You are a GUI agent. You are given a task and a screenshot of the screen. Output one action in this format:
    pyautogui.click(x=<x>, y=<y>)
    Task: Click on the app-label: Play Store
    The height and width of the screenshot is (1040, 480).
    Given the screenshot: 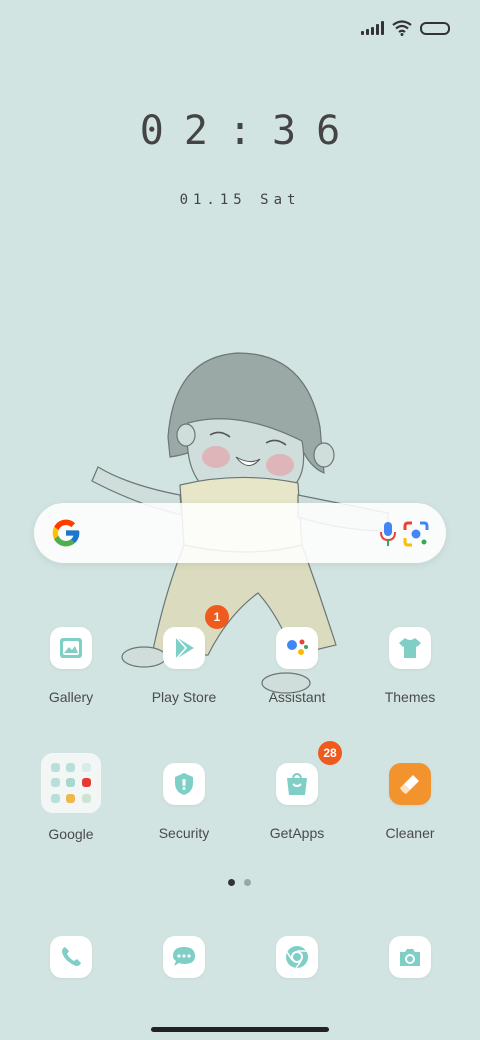 What is the action you would take?
    pyautogui.click(x=184, y=697)
    